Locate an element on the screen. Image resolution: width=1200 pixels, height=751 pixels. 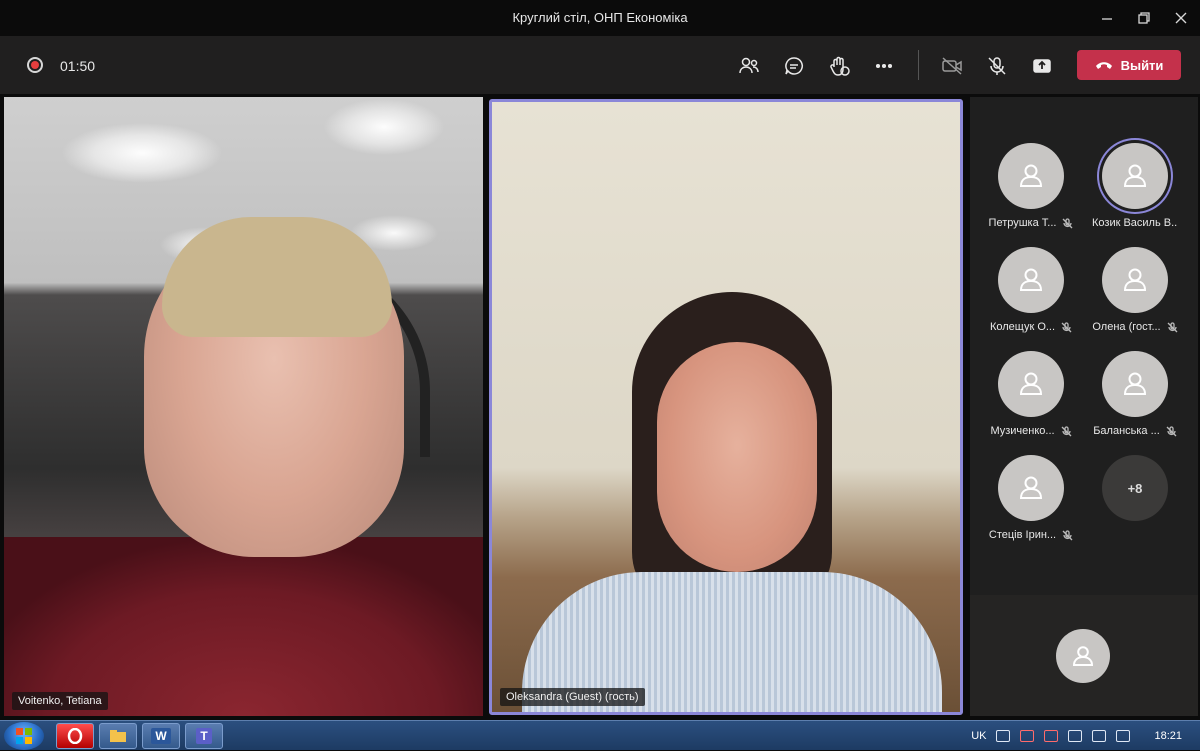
close-icon is located at coordinates (1181, 18).